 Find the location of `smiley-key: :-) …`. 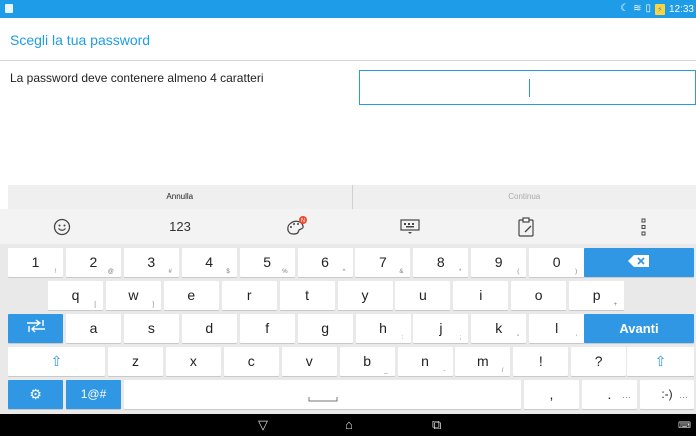

smiley-key: :-) … is located at coordinates (667, 394).